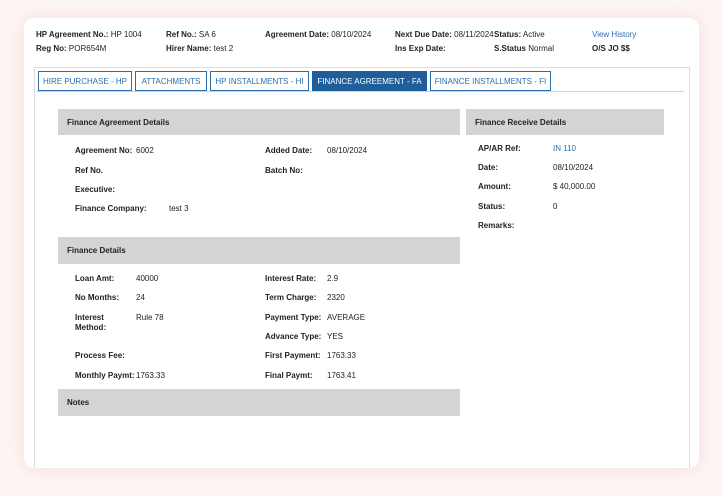  I want to click on fd-first-payment-value: 1763.33, so click(341, 355).